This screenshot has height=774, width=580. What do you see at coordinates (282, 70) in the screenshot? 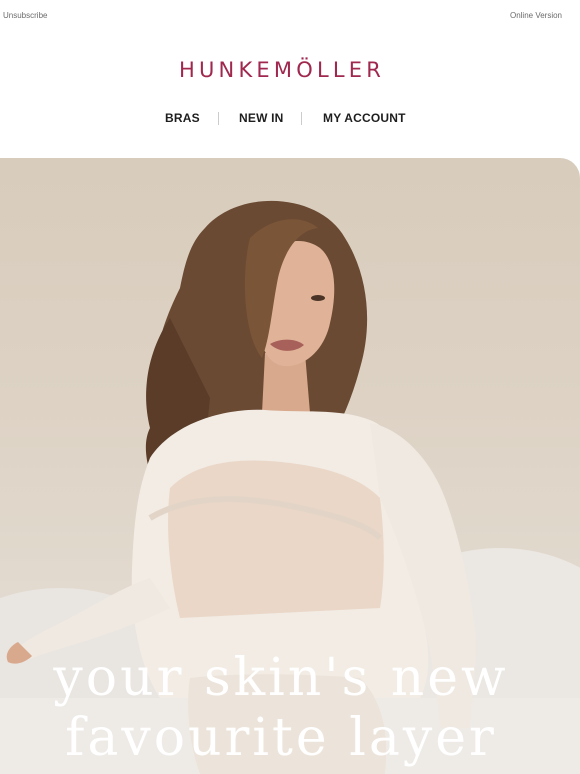
I see `brand-logo: HUNKEMÖLLER` at bounding box center [282, 70].